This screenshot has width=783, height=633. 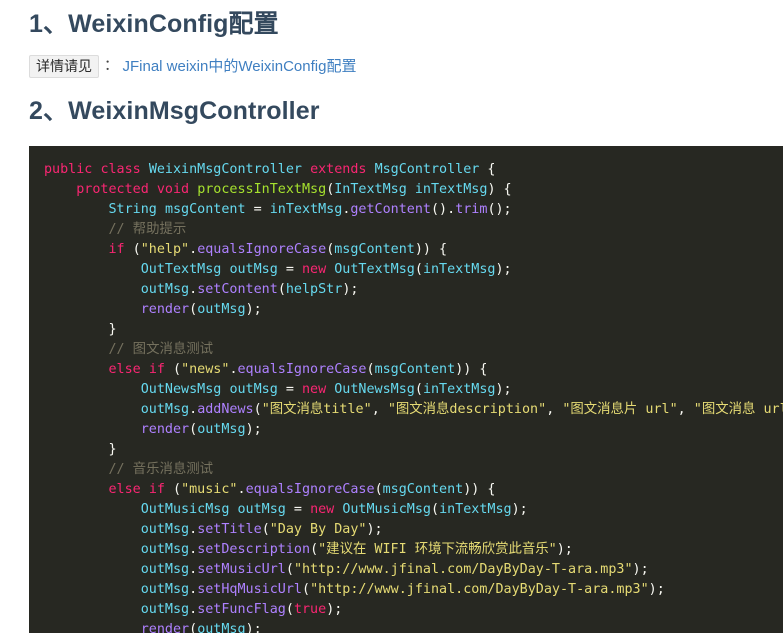 What do you see at coordinates (318, 529) in the screenshot?
I see `code-token: "Day By Day"` at bounding box center [318, 529].